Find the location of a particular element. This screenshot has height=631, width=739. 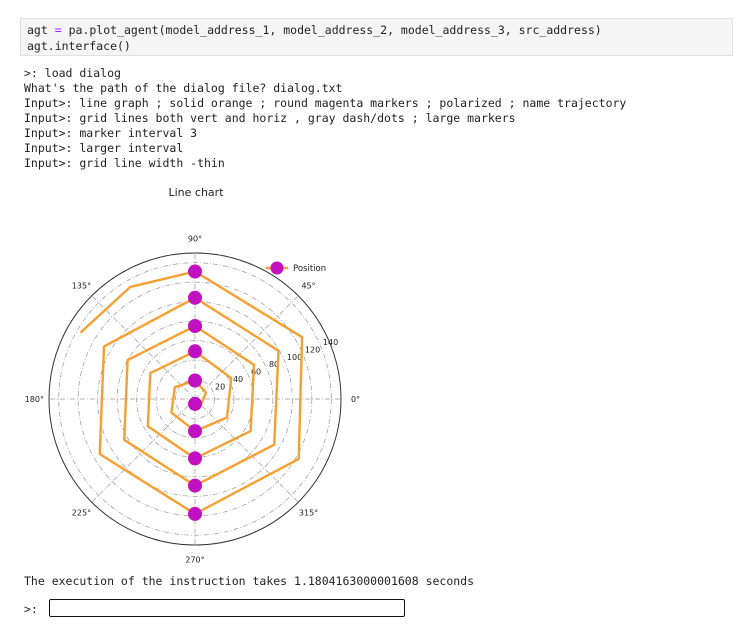

output-line: Input>: larger interval is located at coordinates (104, 148).